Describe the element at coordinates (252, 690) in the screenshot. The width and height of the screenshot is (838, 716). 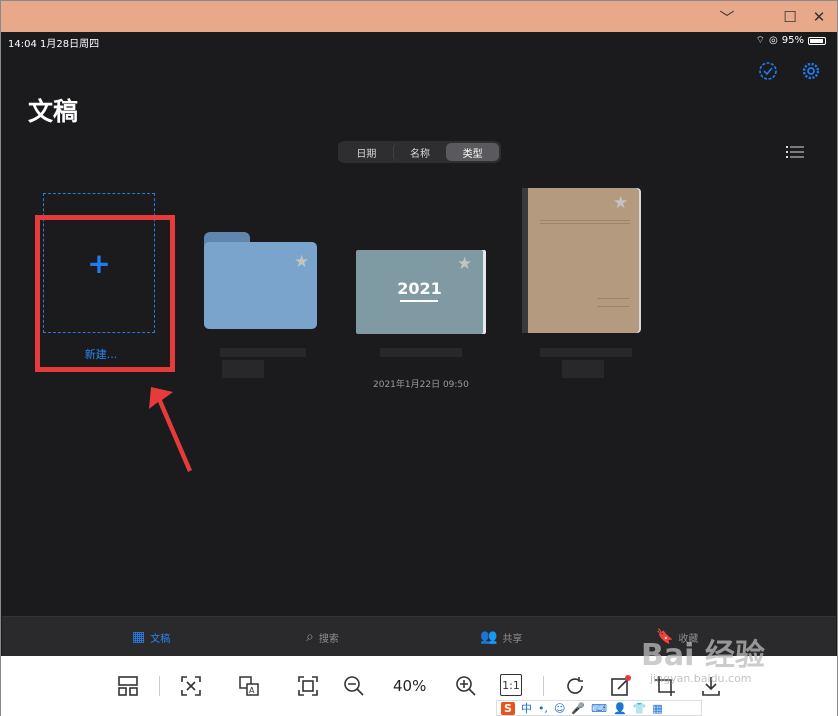
I see `svg-text: A` at that location.